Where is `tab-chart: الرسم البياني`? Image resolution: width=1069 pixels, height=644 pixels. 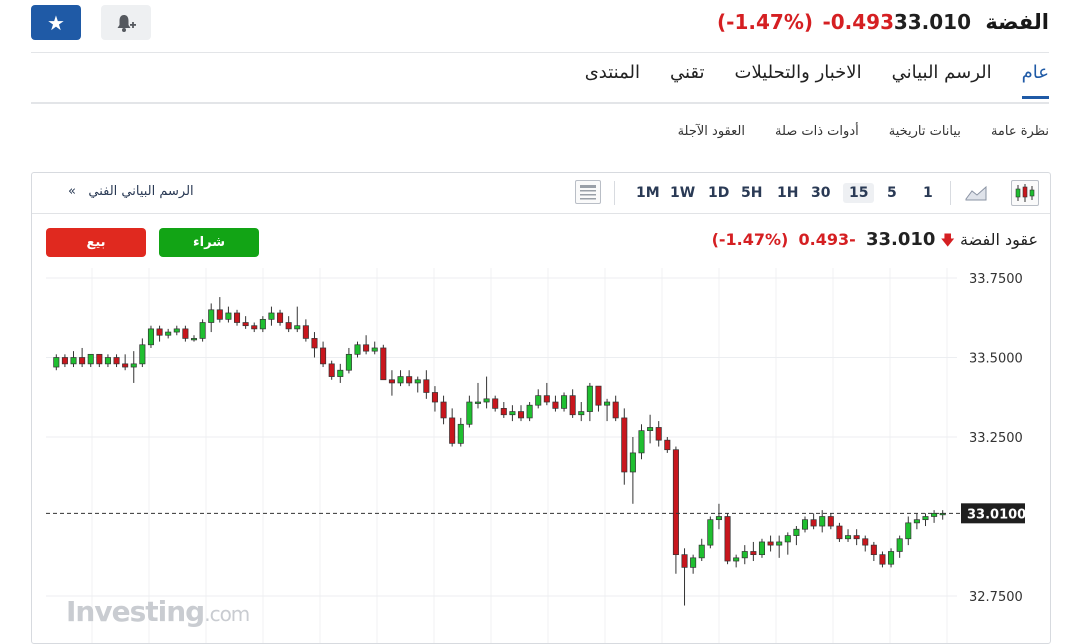 tab-chart: الرسم البياني is located at coordinates (942, 80).